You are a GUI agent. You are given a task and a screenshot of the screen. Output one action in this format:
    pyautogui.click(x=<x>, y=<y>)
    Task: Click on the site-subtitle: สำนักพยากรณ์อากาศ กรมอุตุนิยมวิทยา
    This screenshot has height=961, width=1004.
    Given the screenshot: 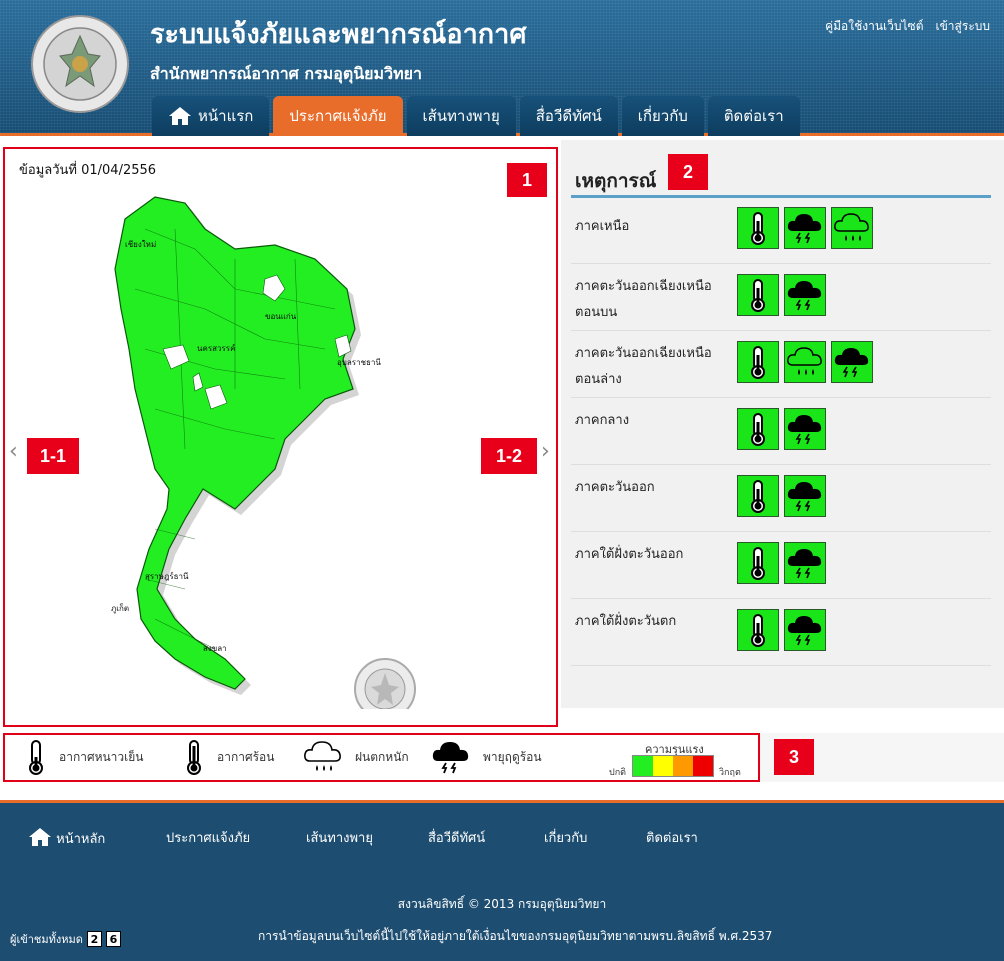 What is the action you would take?
    pyautogui.click(x=286, y=73)
    